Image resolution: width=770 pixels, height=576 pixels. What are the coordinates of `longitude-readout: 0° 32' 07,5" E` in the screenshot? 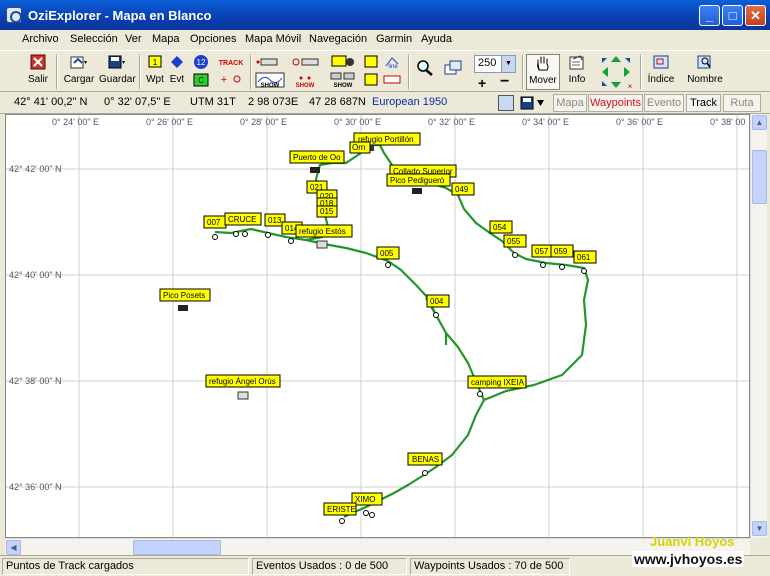 It's located at (137, 102).